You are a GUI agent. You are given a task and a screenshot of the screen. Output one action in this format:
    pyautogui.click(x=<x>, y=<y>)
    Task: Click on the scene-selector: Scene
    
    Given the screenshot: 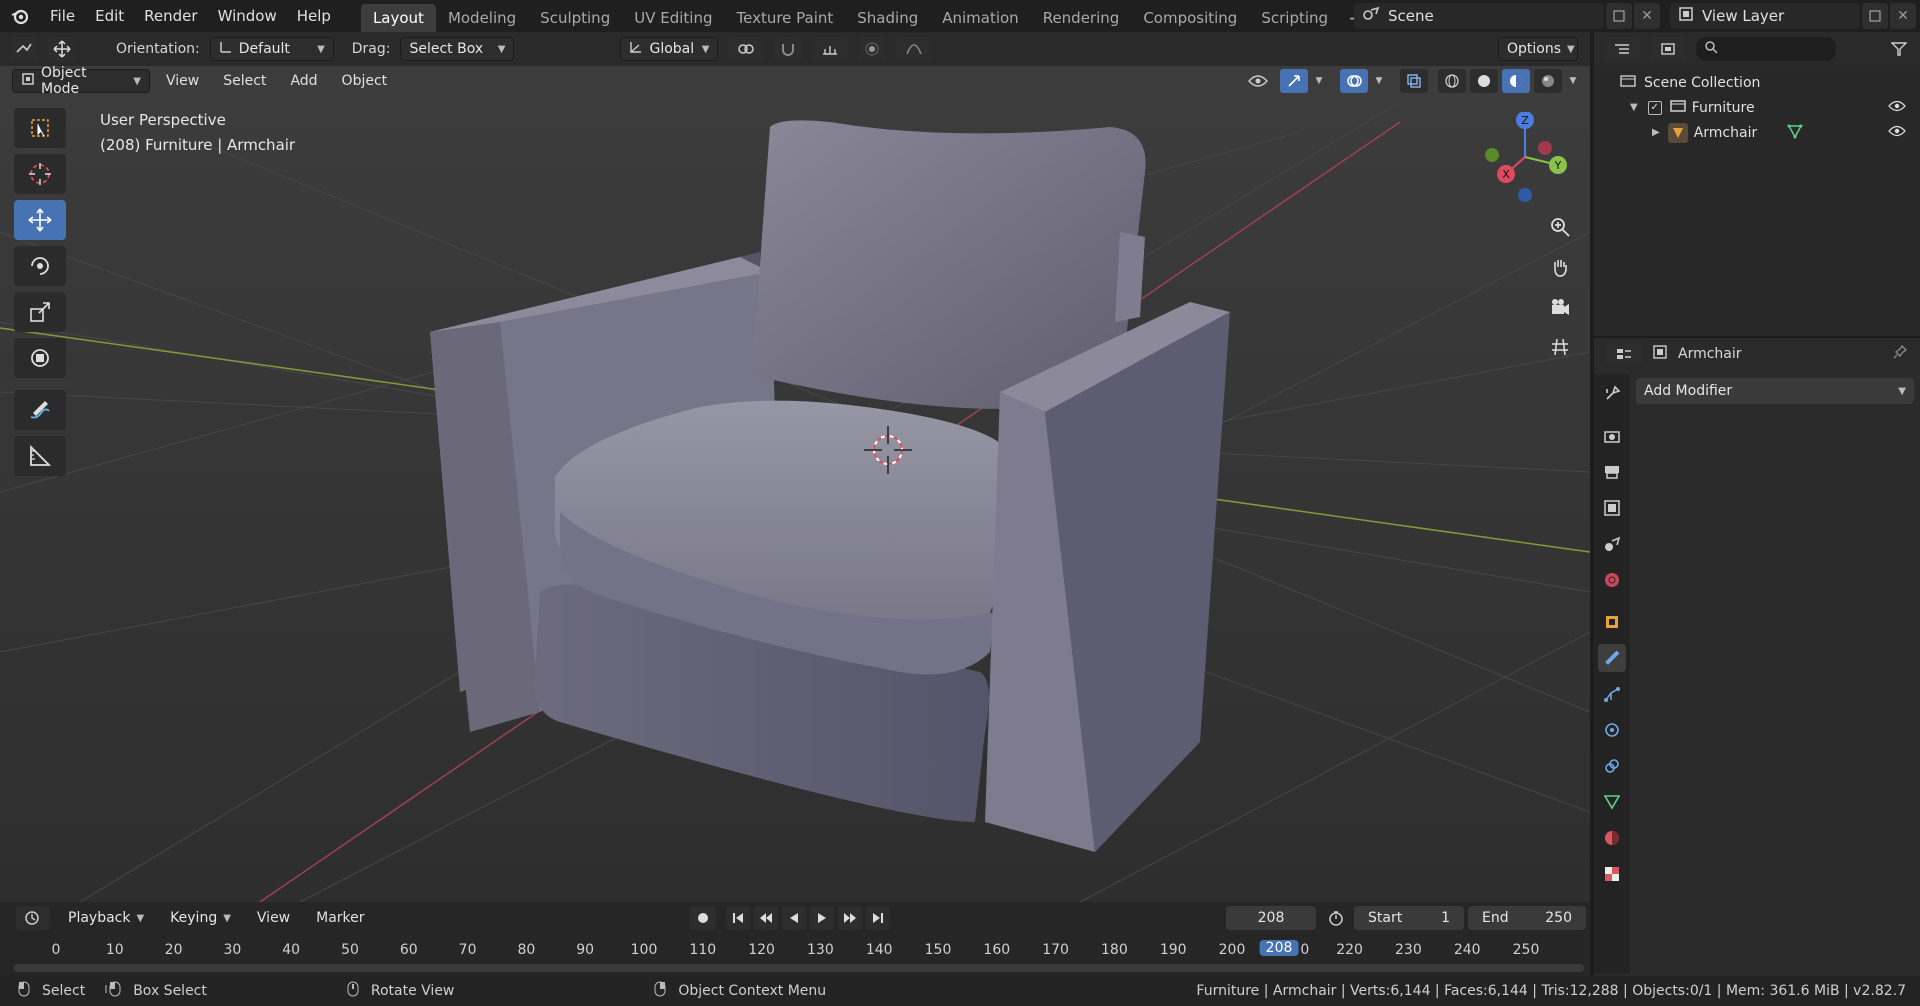 What is the action you would take?
    pyautogui.click(x=1479, y=16)
    